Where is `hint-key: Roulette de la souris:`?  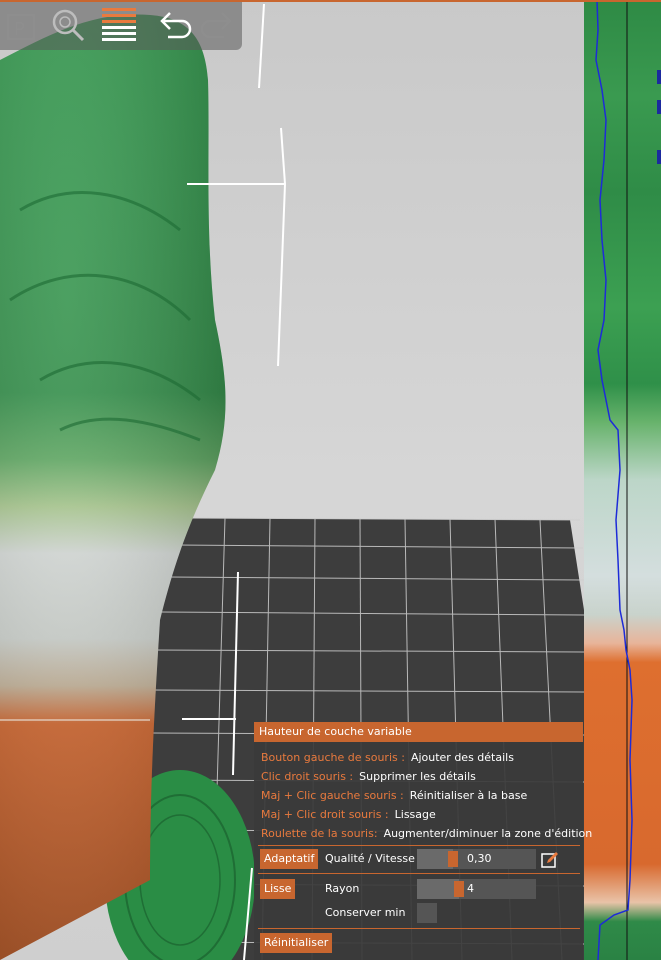 hint-key: Roulette de la souris: is located at coordinates (319, 833).